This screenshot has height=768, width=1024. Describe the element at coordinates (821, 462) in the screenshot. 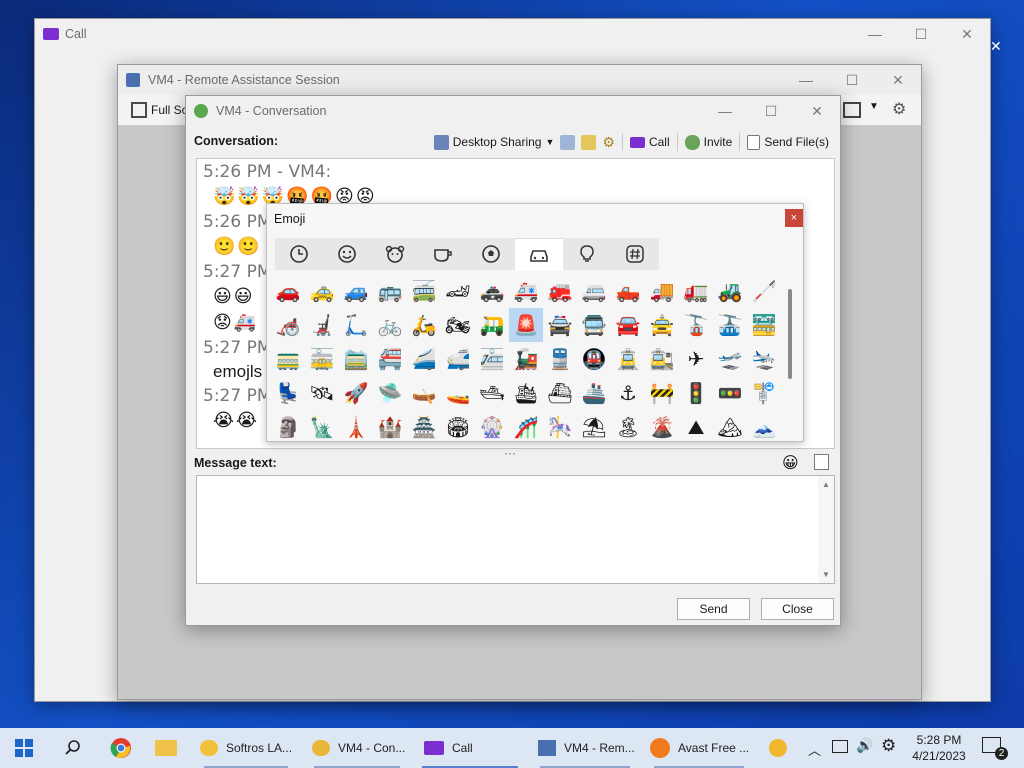

I see `edit-note-icon` at that location.